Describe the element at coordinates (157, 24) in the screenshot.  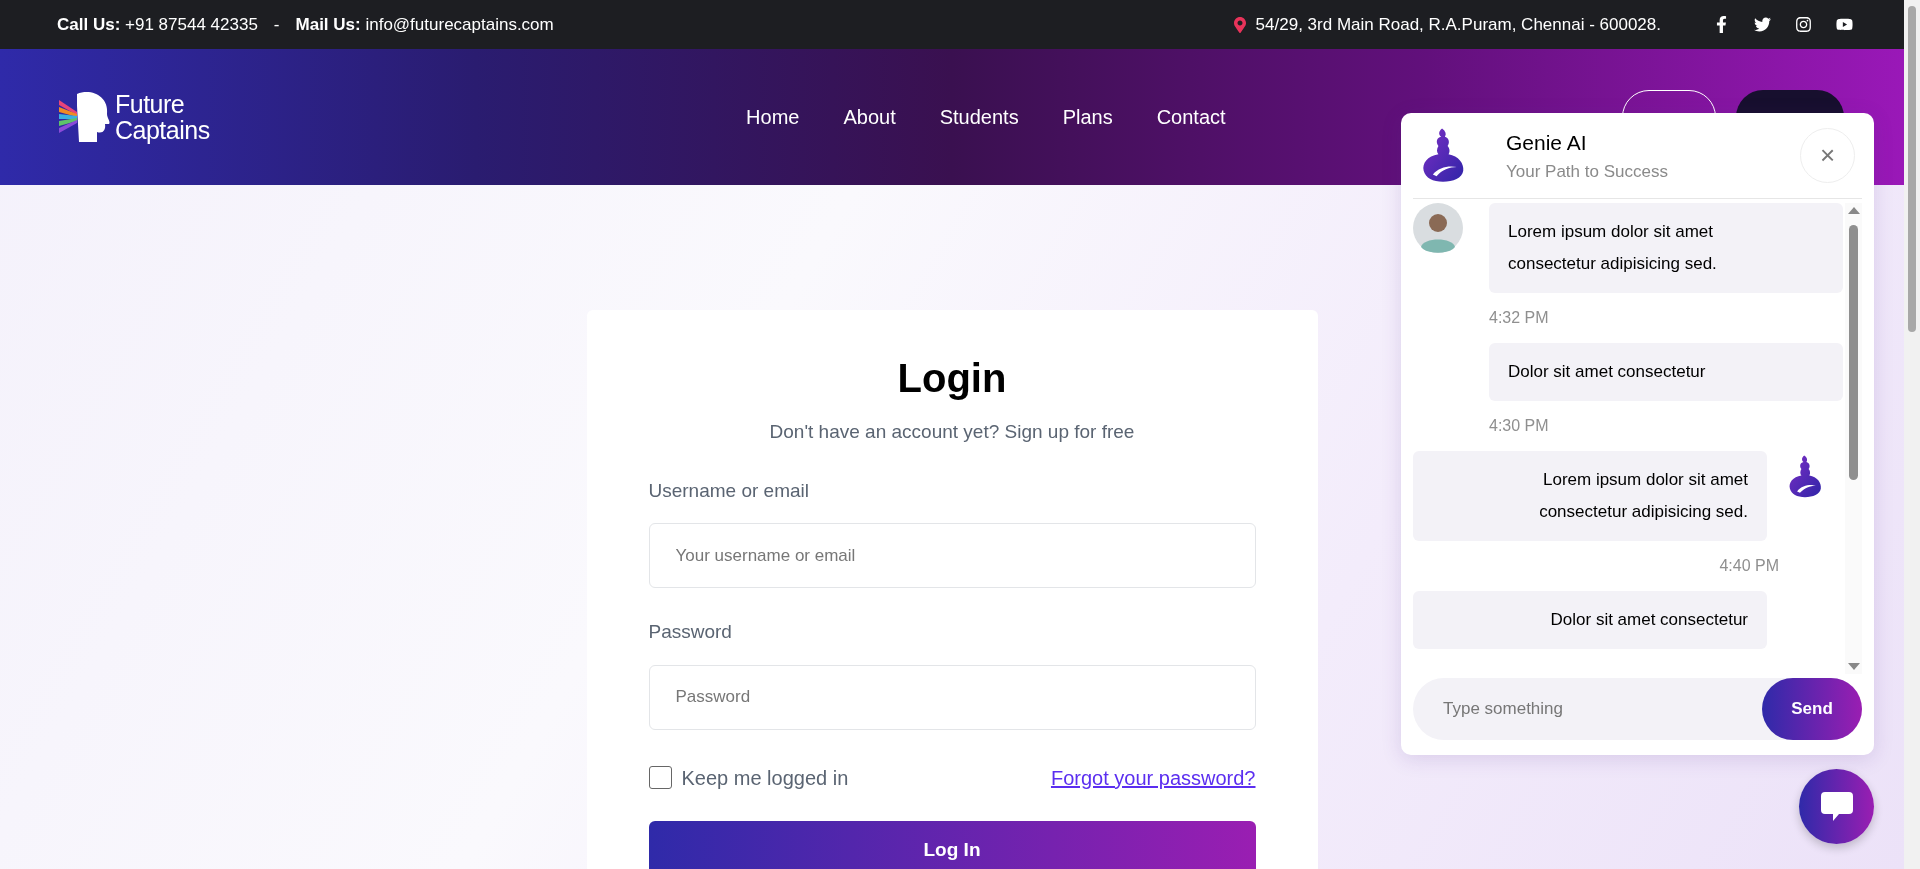
I see `phone-text: Call Us: +91 87544 42335` at that location.